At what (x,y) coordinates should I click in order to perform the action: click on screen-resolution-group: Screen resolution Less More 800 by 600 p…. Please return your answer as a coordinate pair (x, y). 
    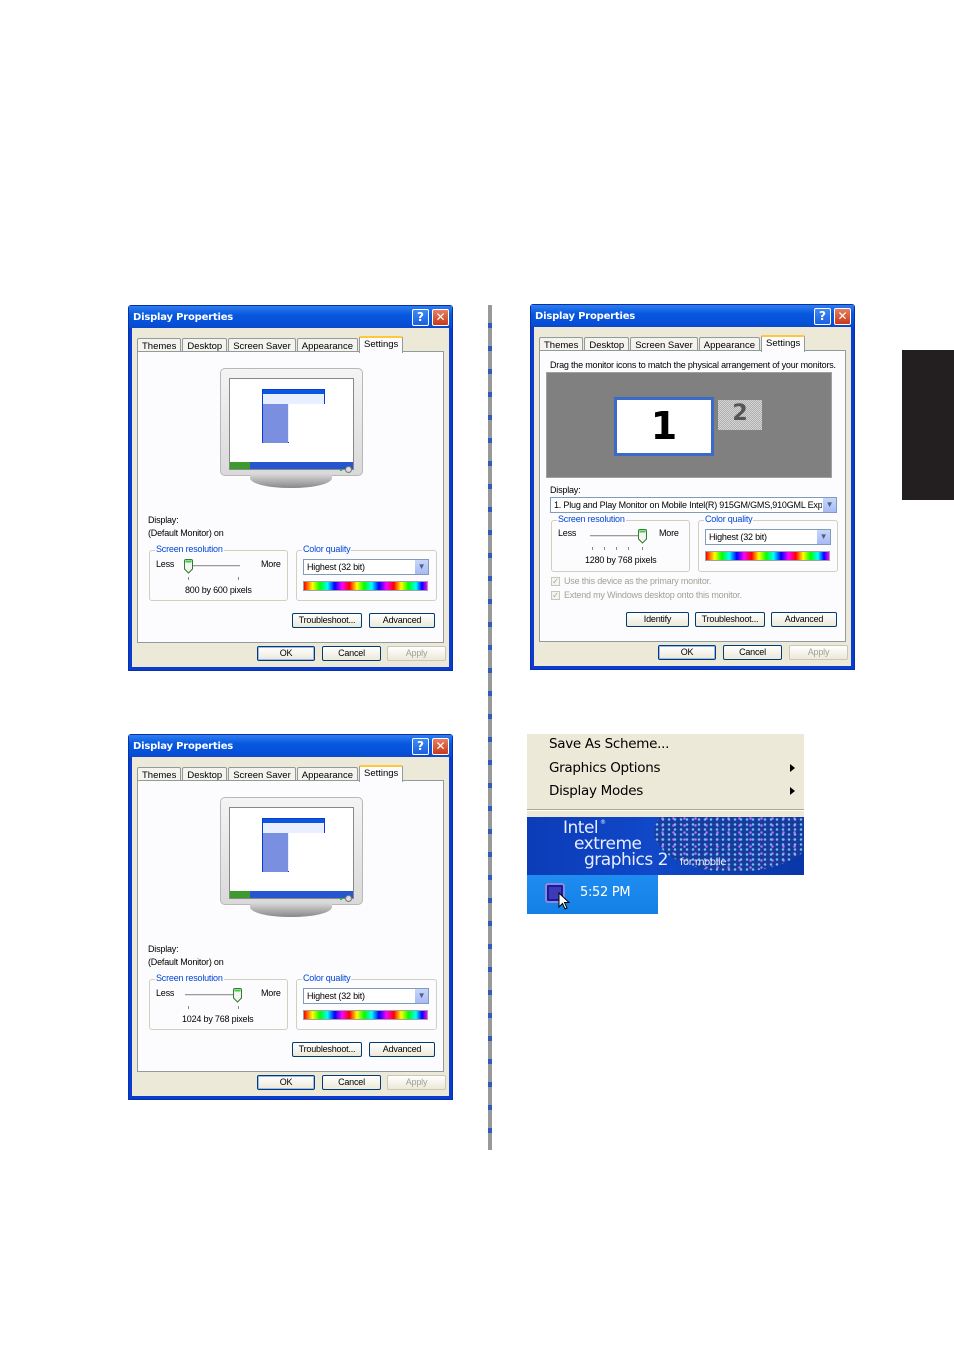
    Looking at the image, I should click on (218, 572).